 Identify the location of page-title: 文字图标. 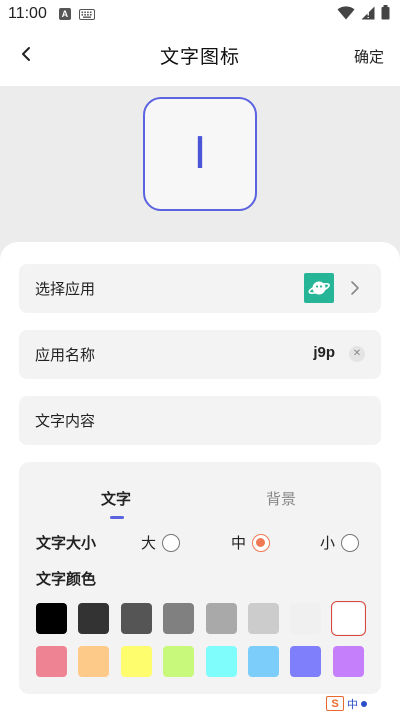
(199, 57).